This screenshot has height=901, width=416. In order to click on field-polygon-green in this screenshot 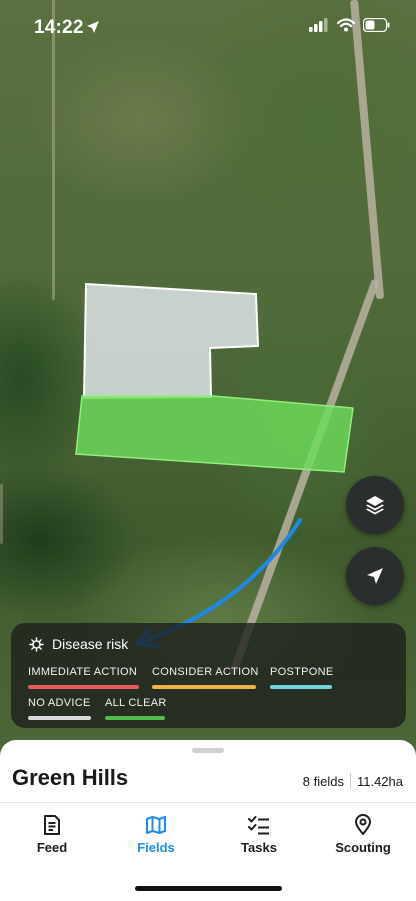, I will do `click(214, 434)`.